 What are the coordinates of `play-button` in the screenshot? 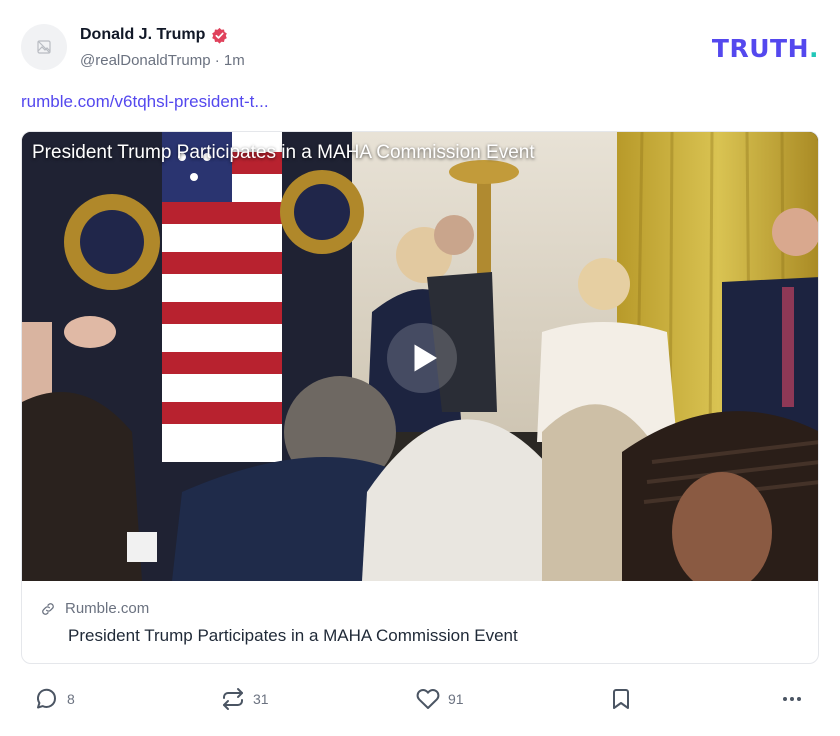 It's located at (422, 358).